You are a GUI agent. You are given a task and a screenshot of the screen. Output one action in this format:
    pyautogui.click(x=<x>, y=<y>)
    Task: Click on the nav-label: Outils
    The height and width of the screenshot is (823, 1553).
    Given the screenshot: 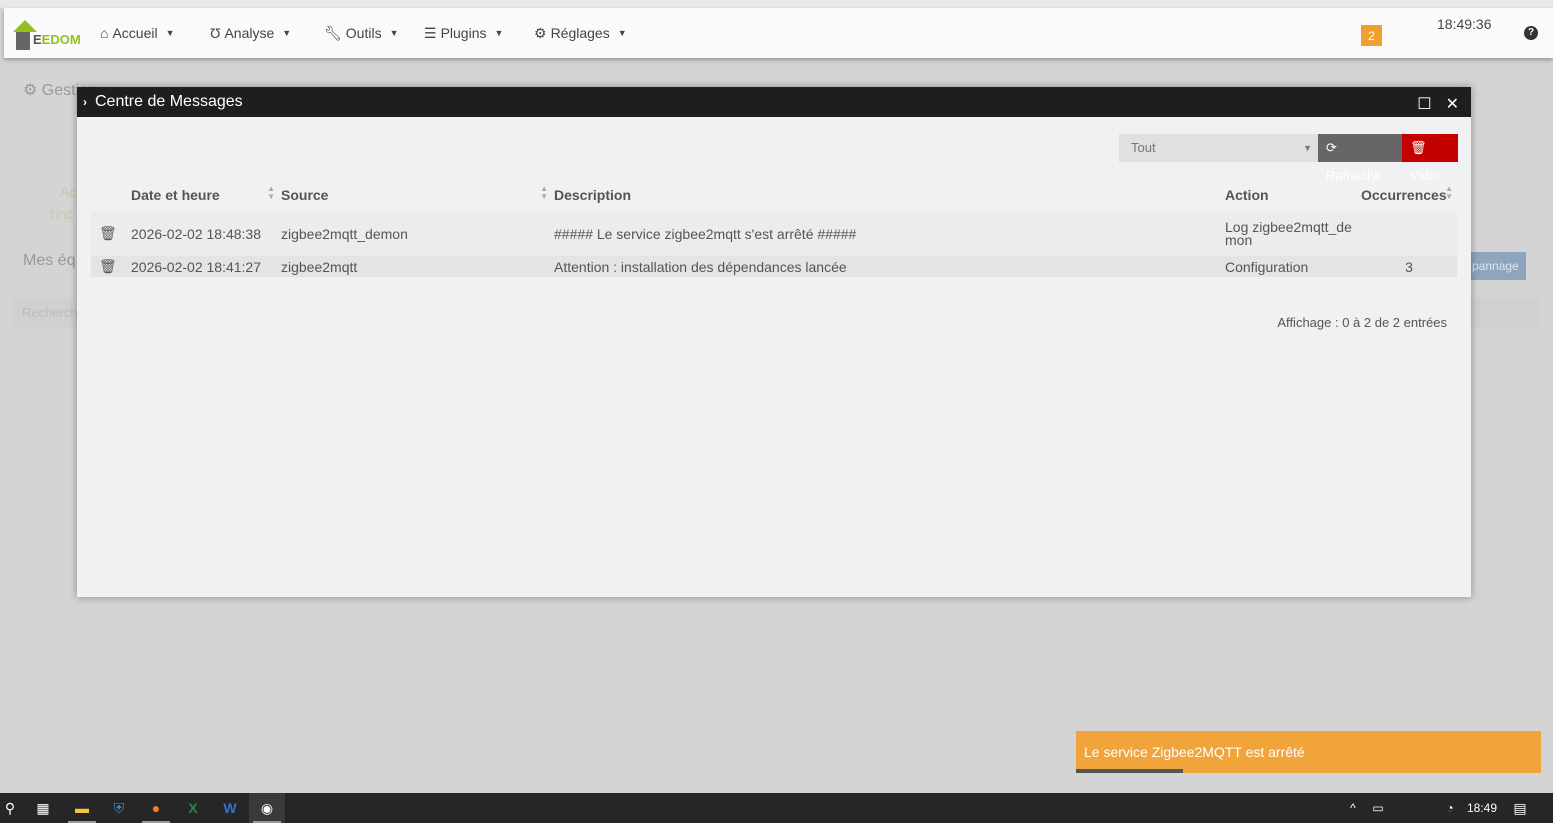 What is the action you would take?
    pyautogui.click(x=363, y=33)
    